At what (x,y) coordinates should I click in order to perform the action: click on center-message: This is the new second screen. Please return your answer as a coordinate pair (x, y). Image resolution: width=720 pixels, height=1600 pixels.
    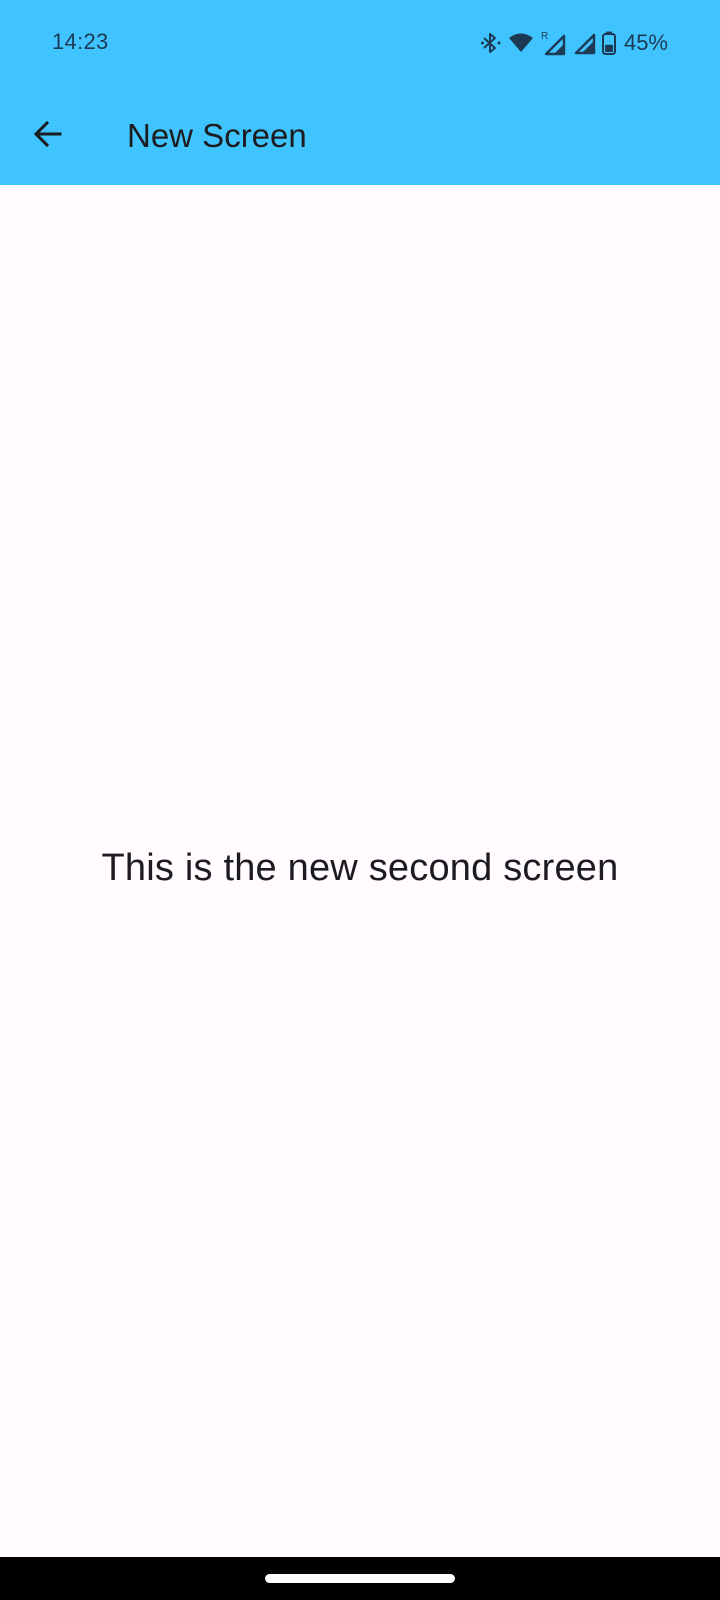
    Looking at the image, I should click on (360, 868).